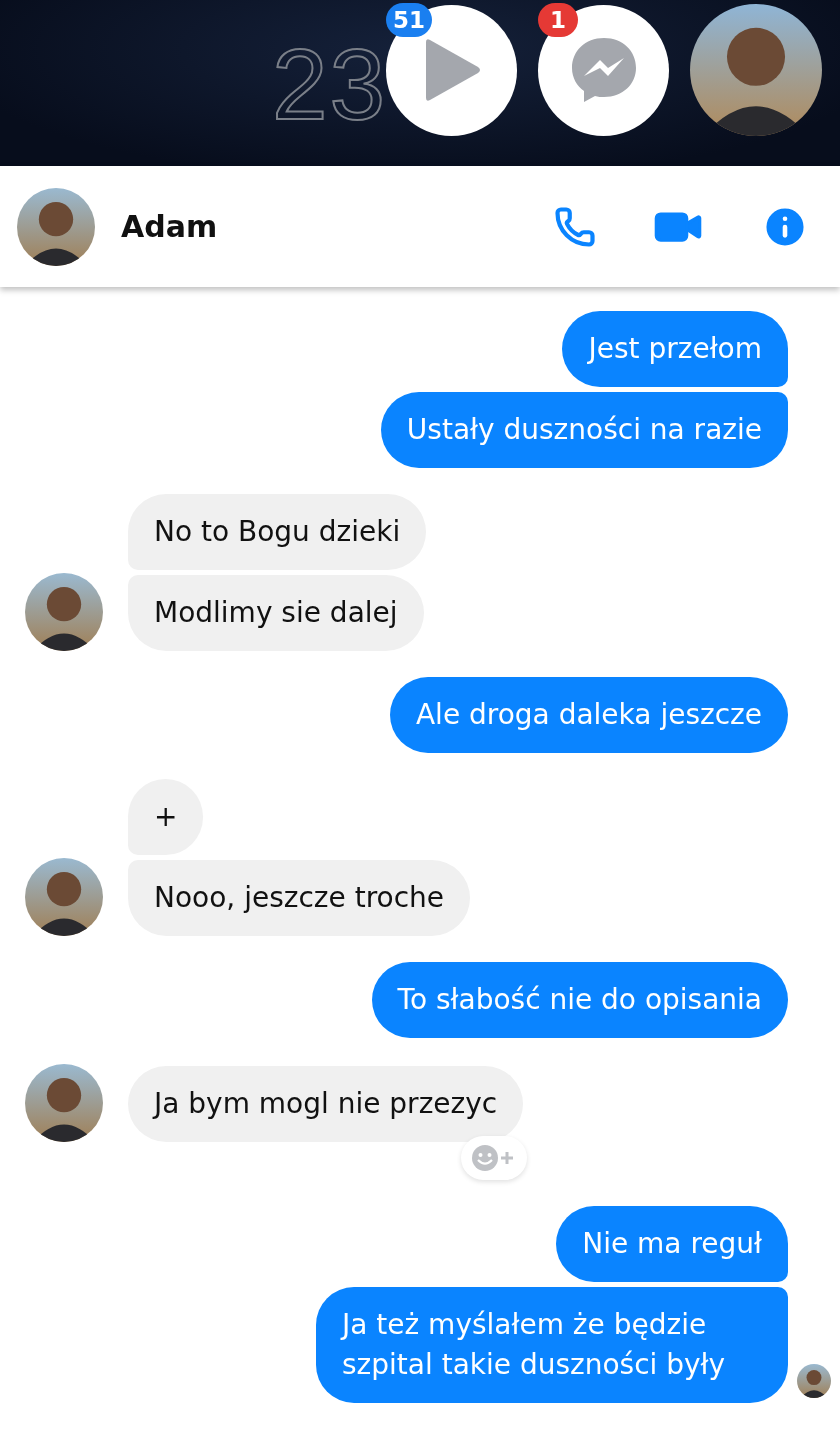 The image size is (840, 1435). I want to click on message-bubble: Ale droga daleka jeszcze, so click(588, 715).